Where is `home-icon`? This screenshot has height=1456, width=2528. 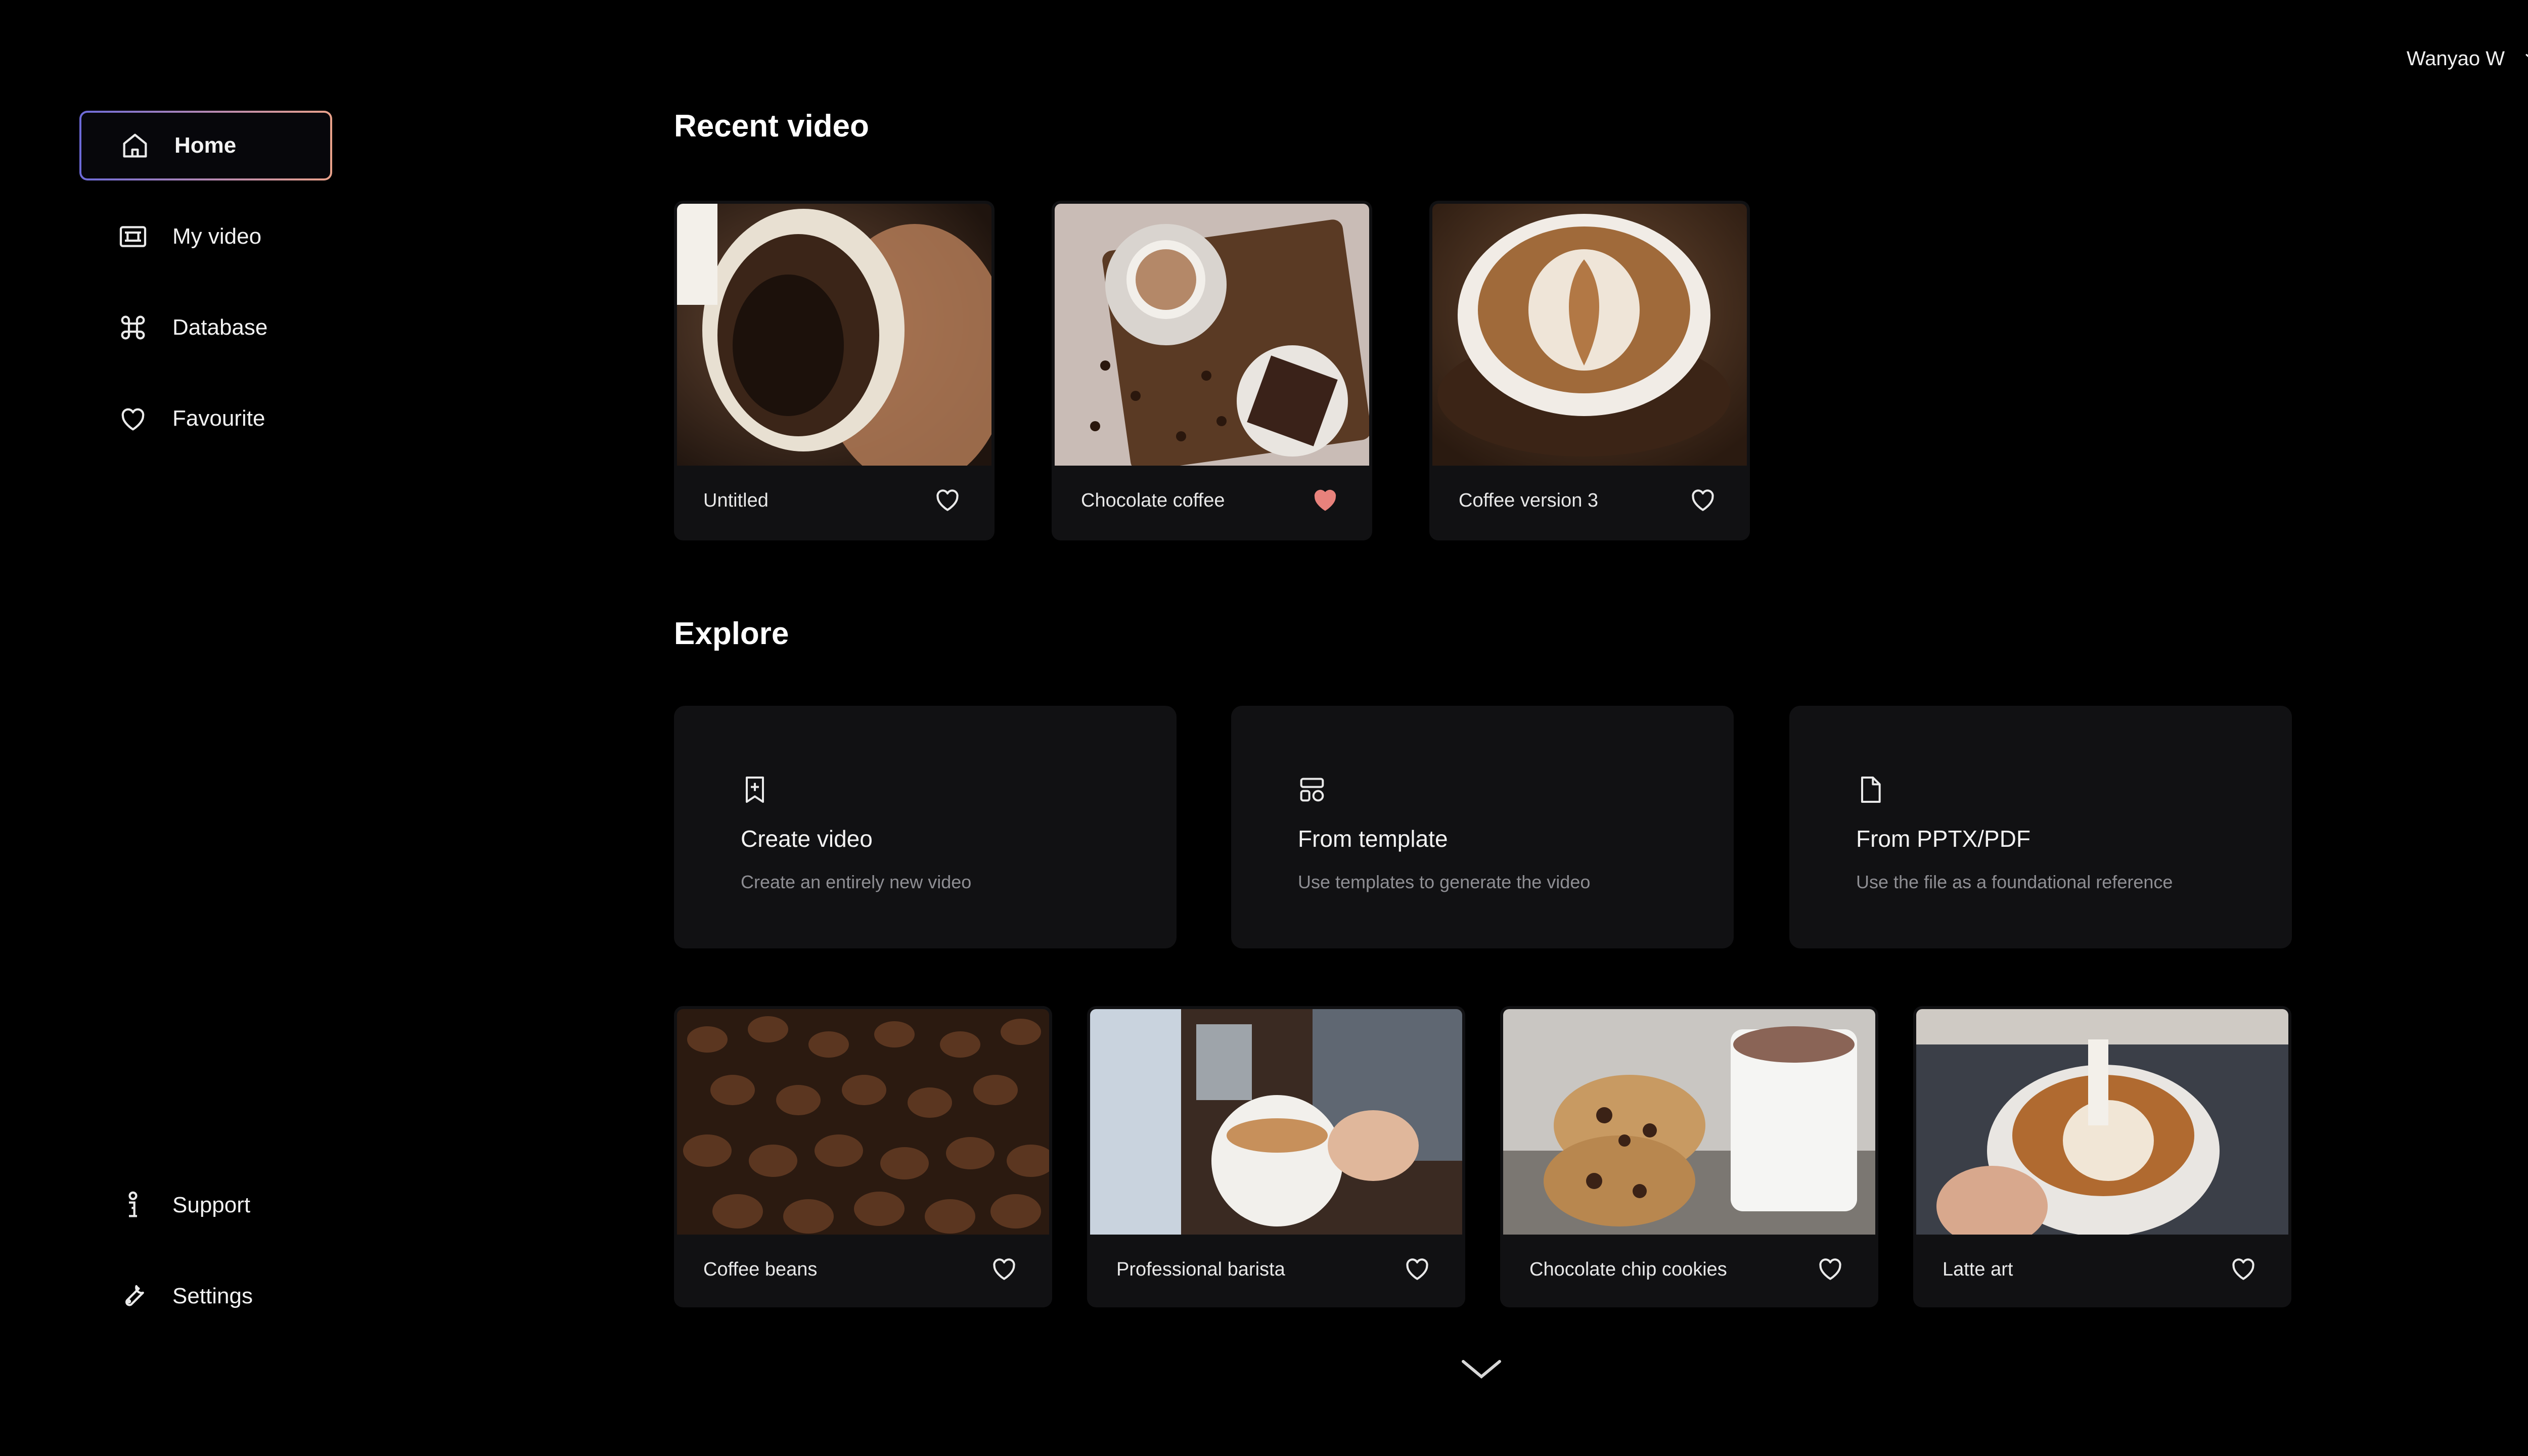 home-icon is located at coordinates (135, 145).